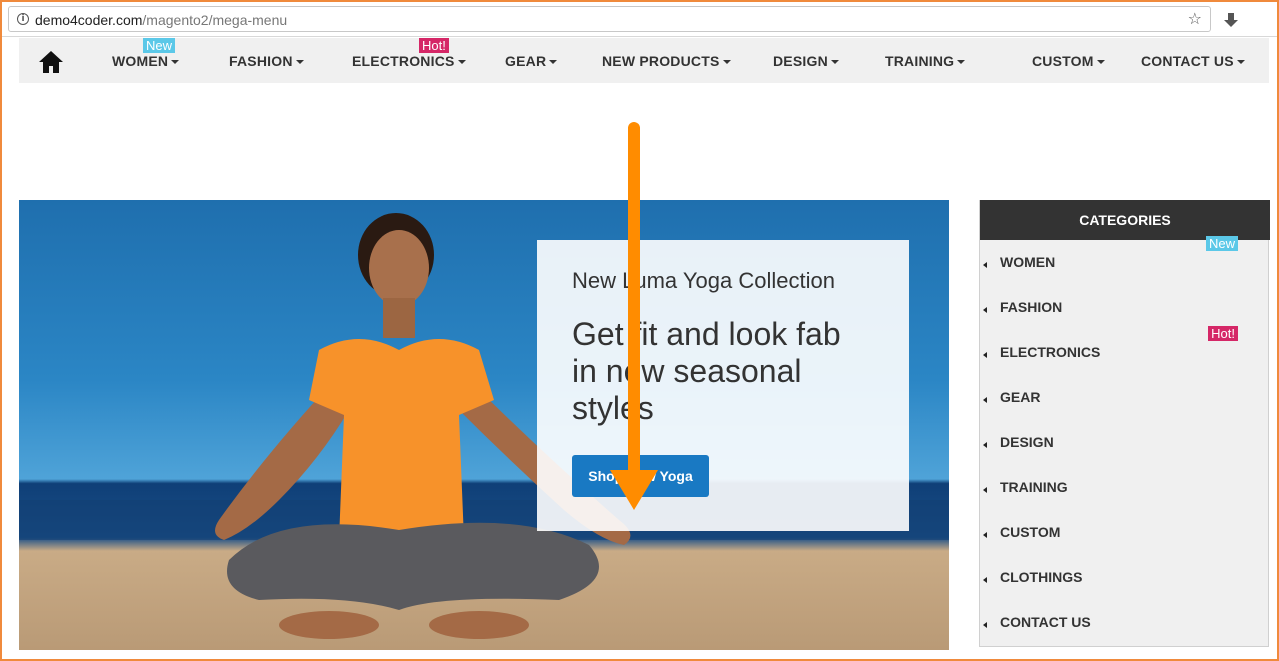 The height and width of the screenshot is (661, 1279). Describe the element at coordinates (1050, 352) in the screenshot. I see `category-label: ELECTRONICS` at that location.